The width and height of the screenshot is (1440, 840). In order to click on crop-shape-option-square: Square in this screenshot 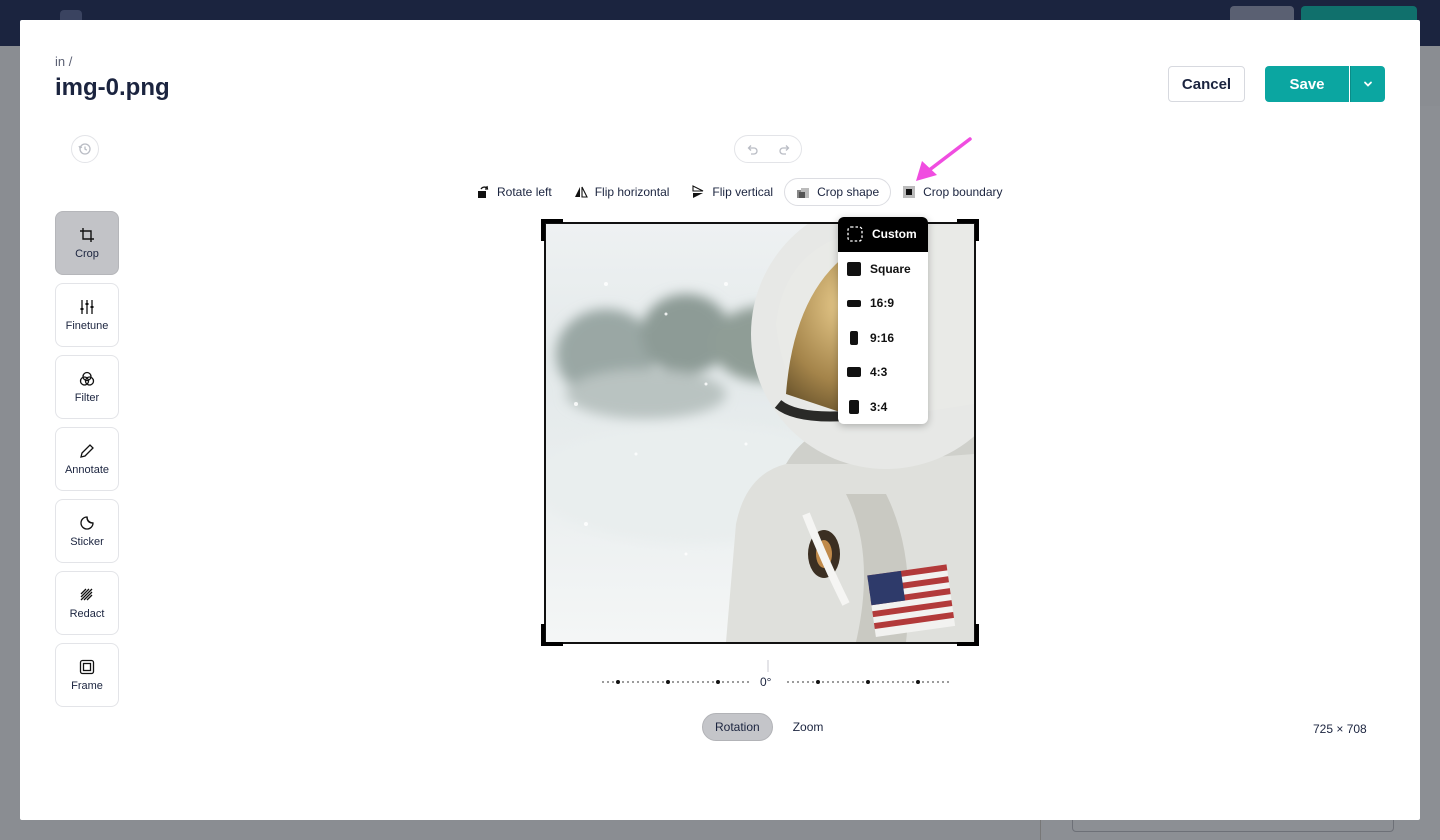, I will do `click(883, 269)`.